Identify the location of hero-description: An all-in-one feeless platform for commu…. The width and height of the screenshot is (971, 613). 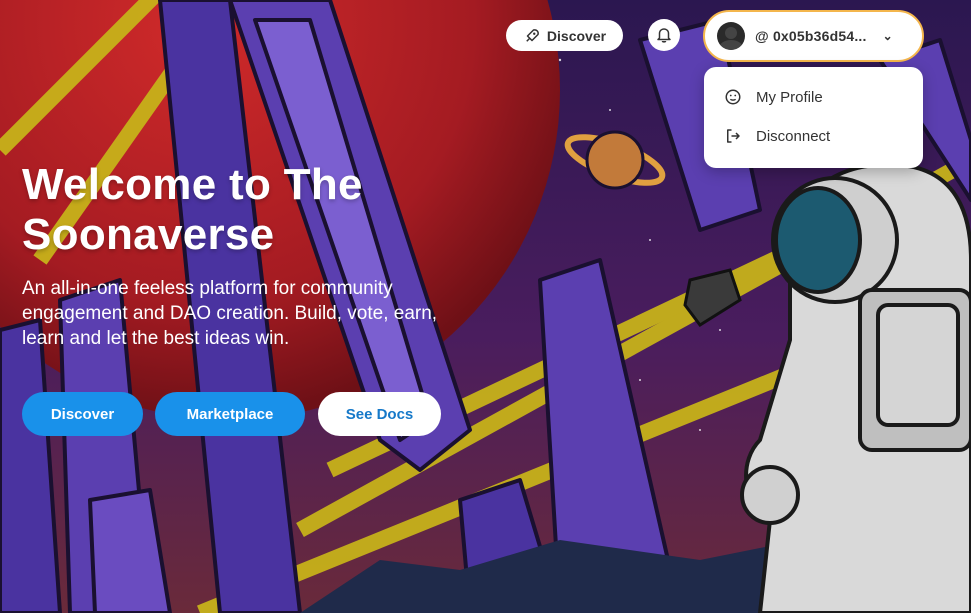
(230, 313).